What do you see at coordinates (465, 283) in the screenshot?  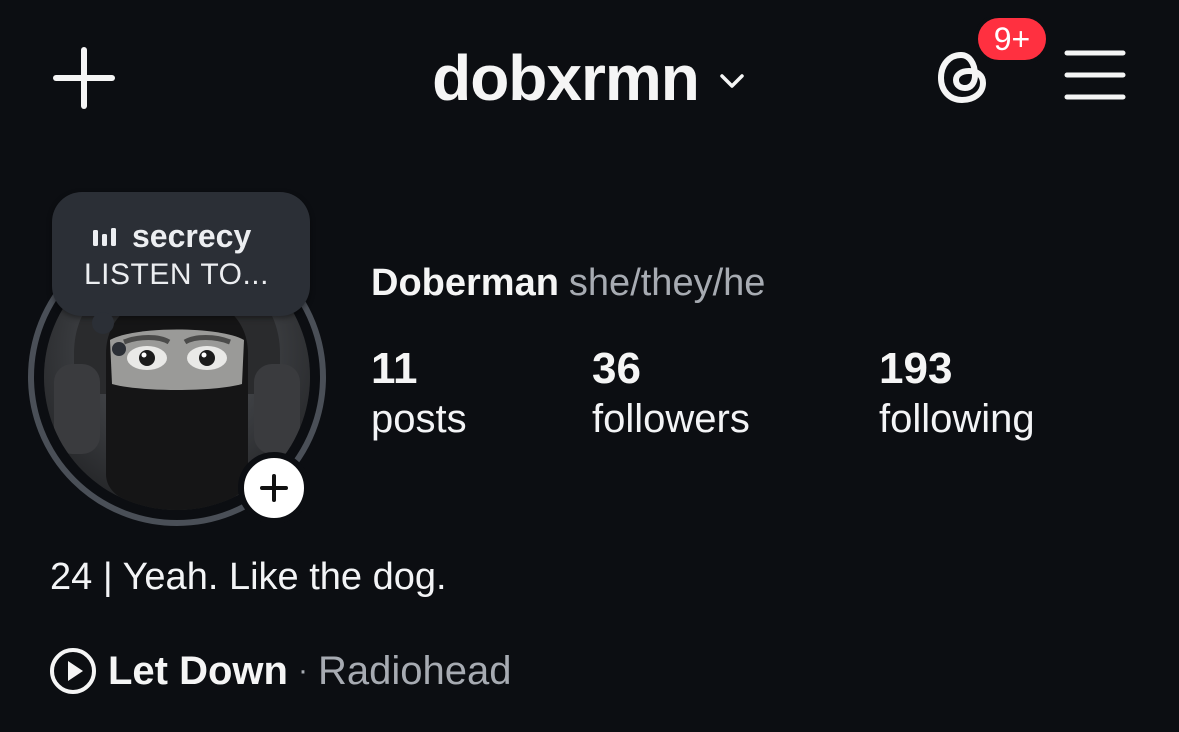 I see `display-name: Doberman` at bounding box center [465, 283].